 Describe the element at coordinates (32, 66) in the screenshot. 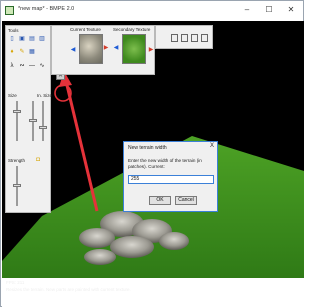

I see `flatten-tool-icon: ―` at that location.